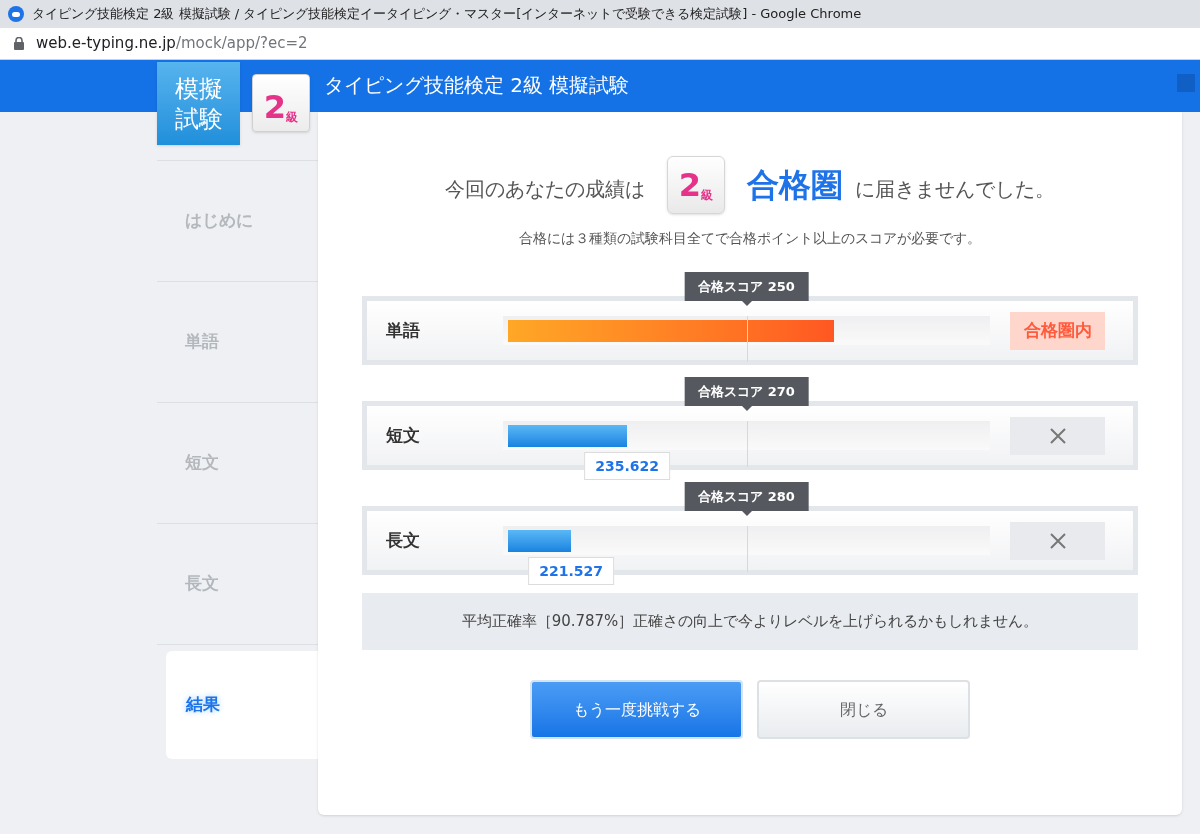  I want to click on subject-label: 短文, so click(403, 435).